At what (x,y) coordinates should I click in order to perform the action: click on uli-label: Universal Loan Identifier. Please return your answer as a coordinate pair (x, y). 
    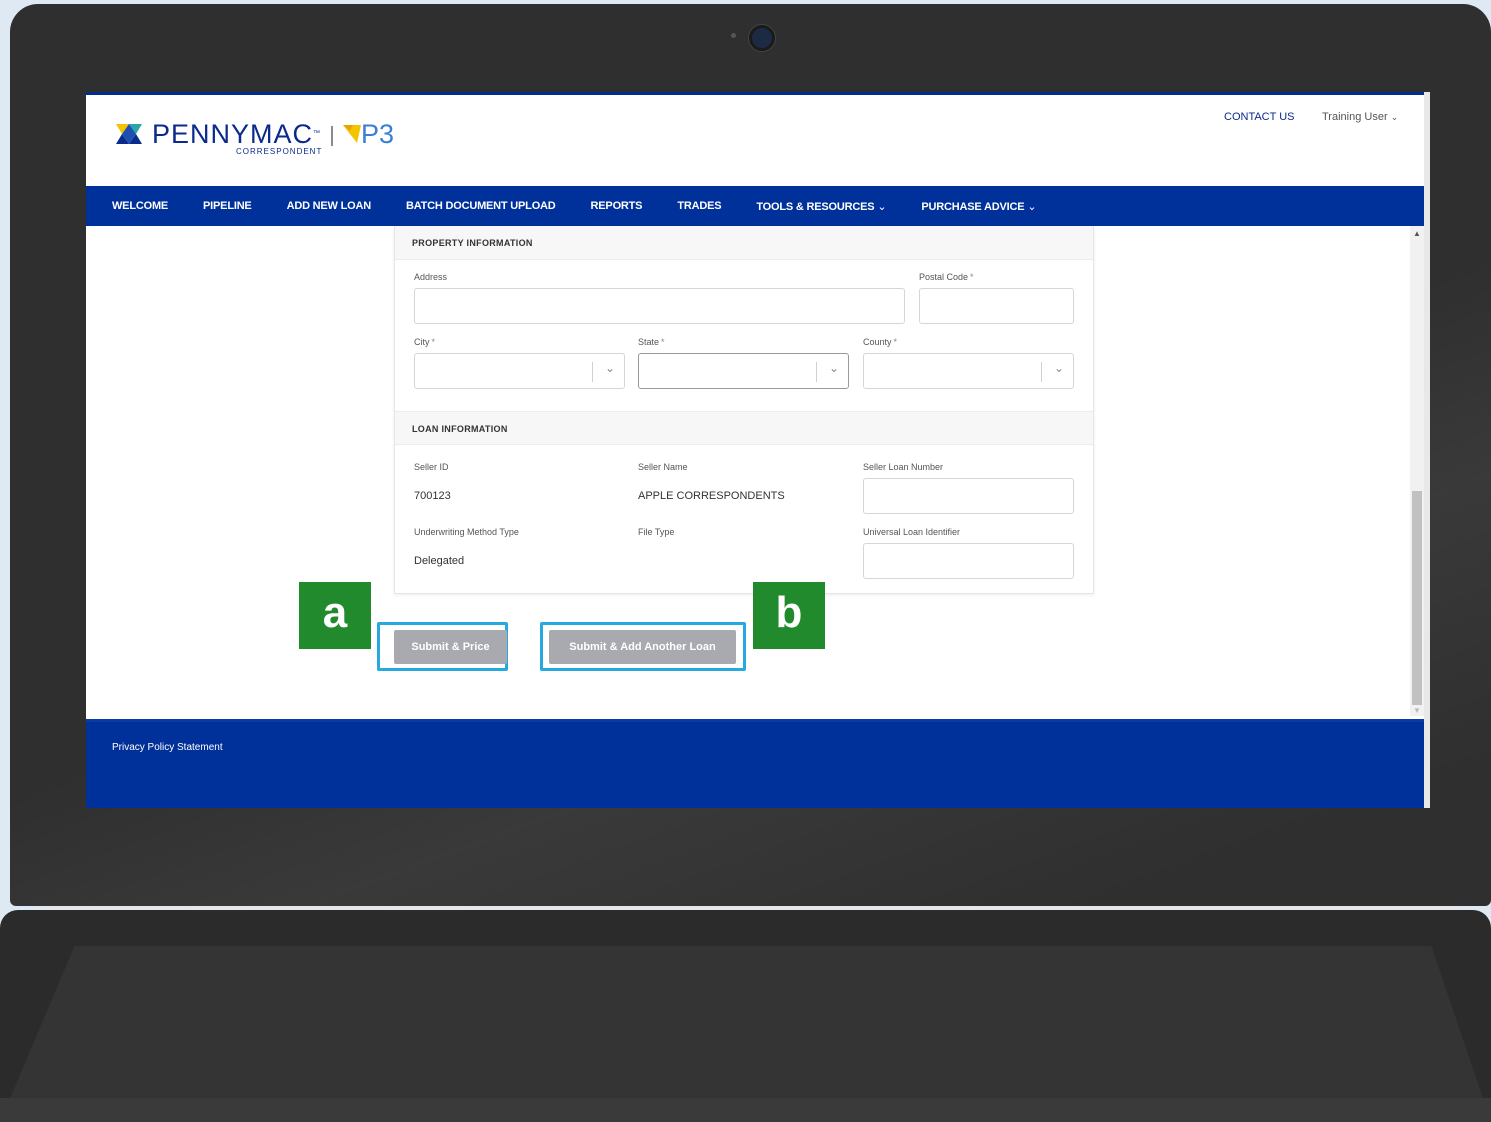
    Looking at the image, I should click on (912, 532).